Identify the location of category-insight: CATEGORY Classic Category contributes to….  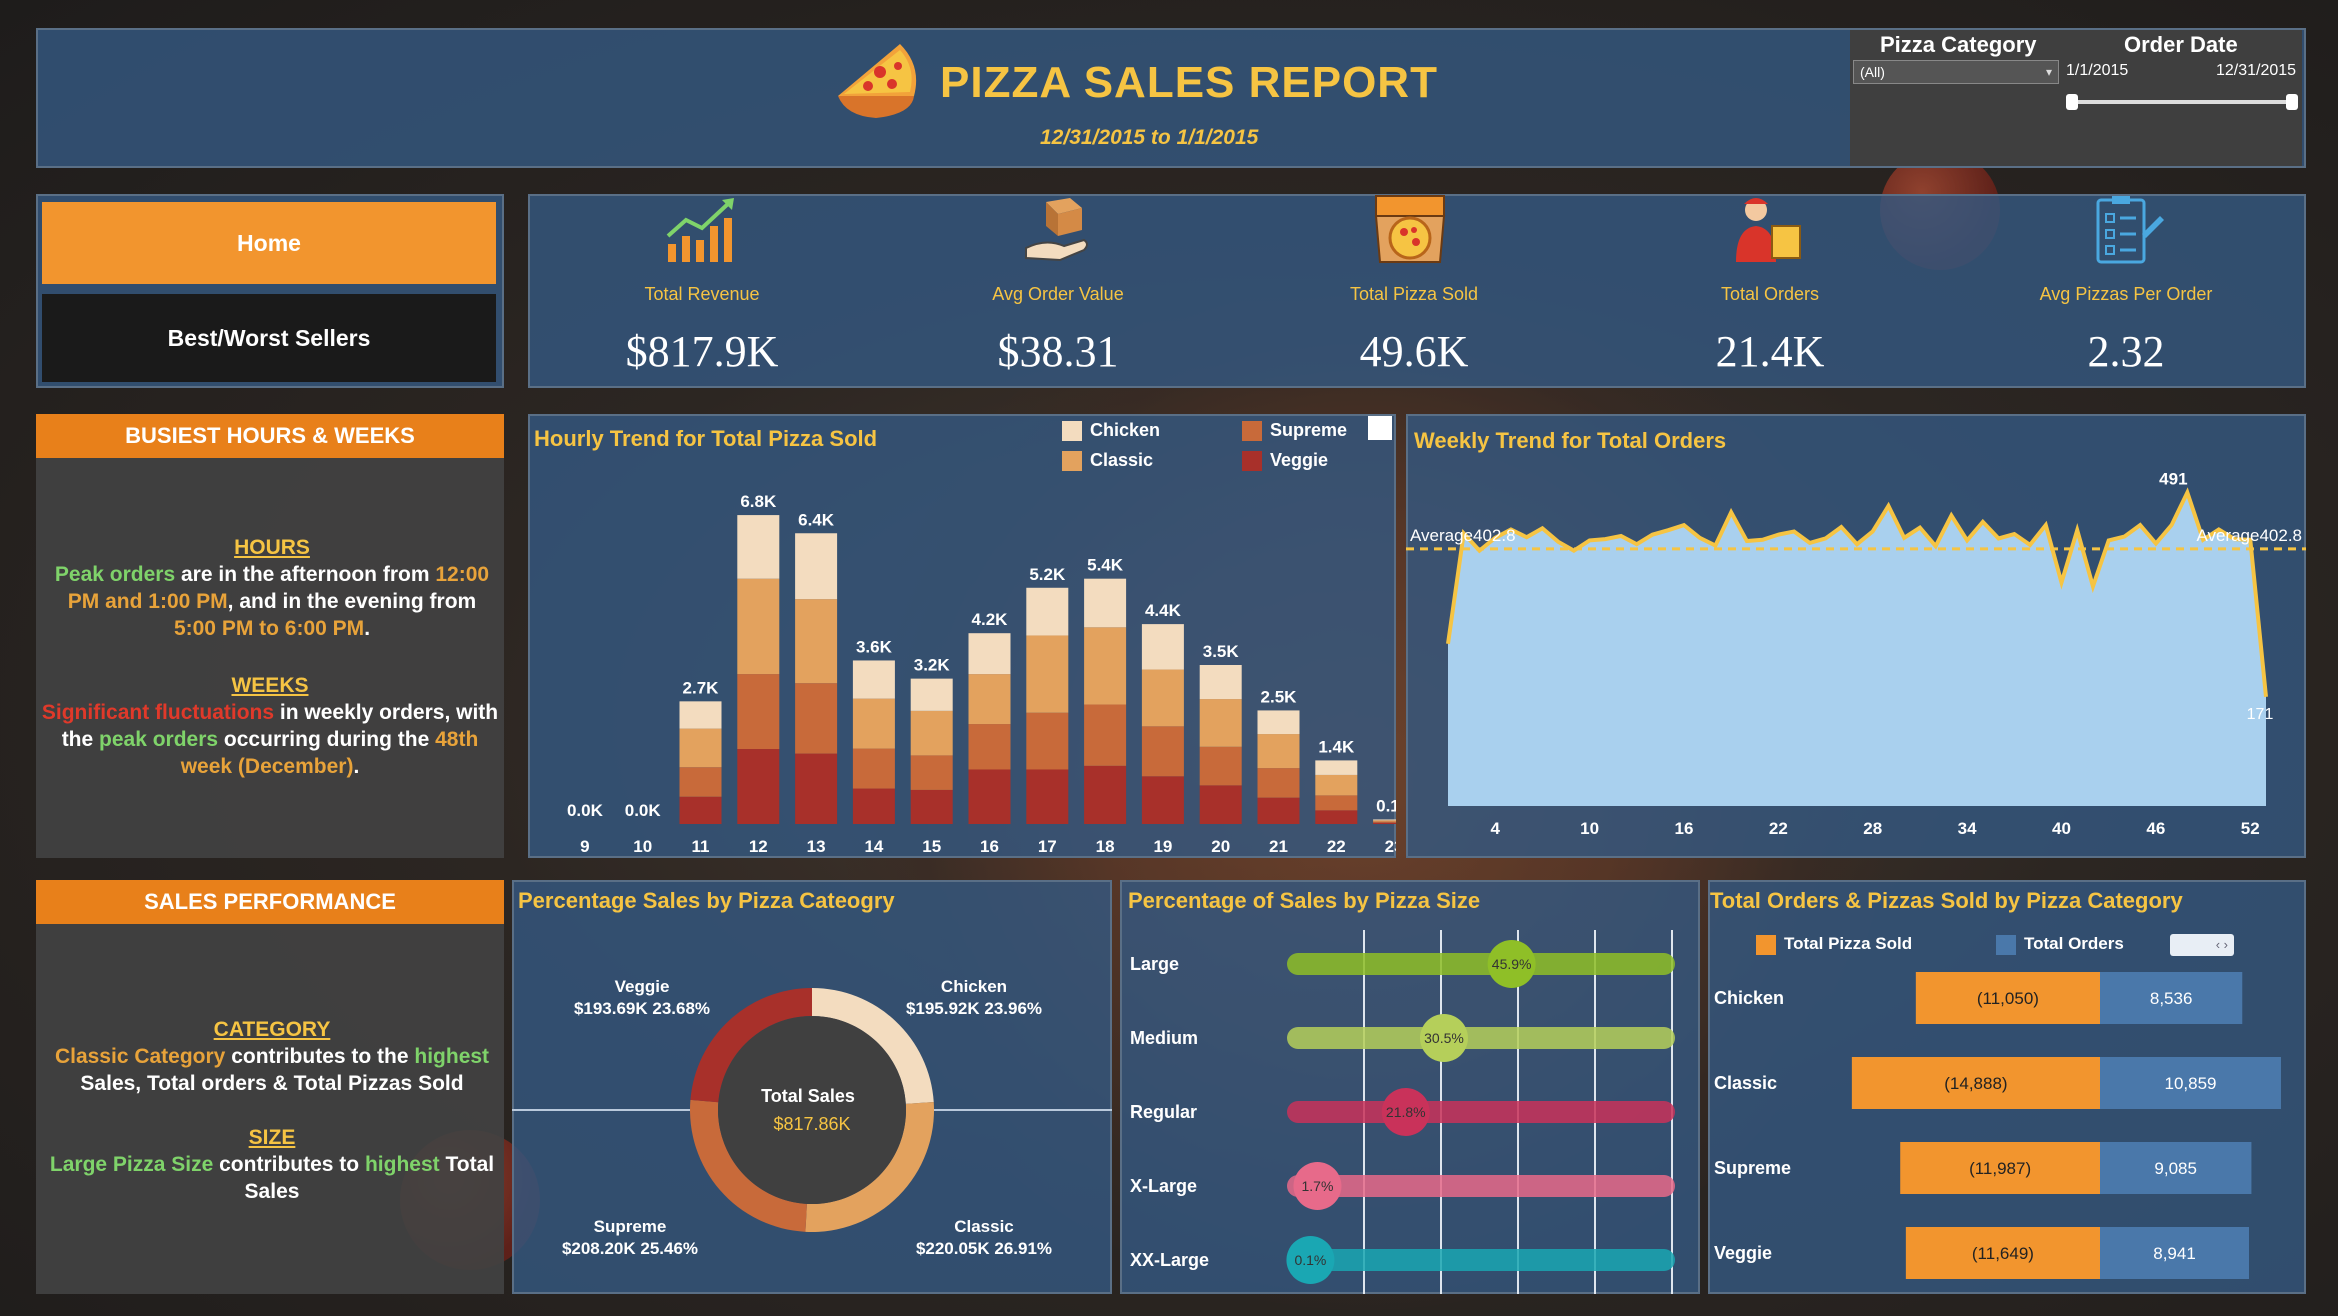
(272, 1056).